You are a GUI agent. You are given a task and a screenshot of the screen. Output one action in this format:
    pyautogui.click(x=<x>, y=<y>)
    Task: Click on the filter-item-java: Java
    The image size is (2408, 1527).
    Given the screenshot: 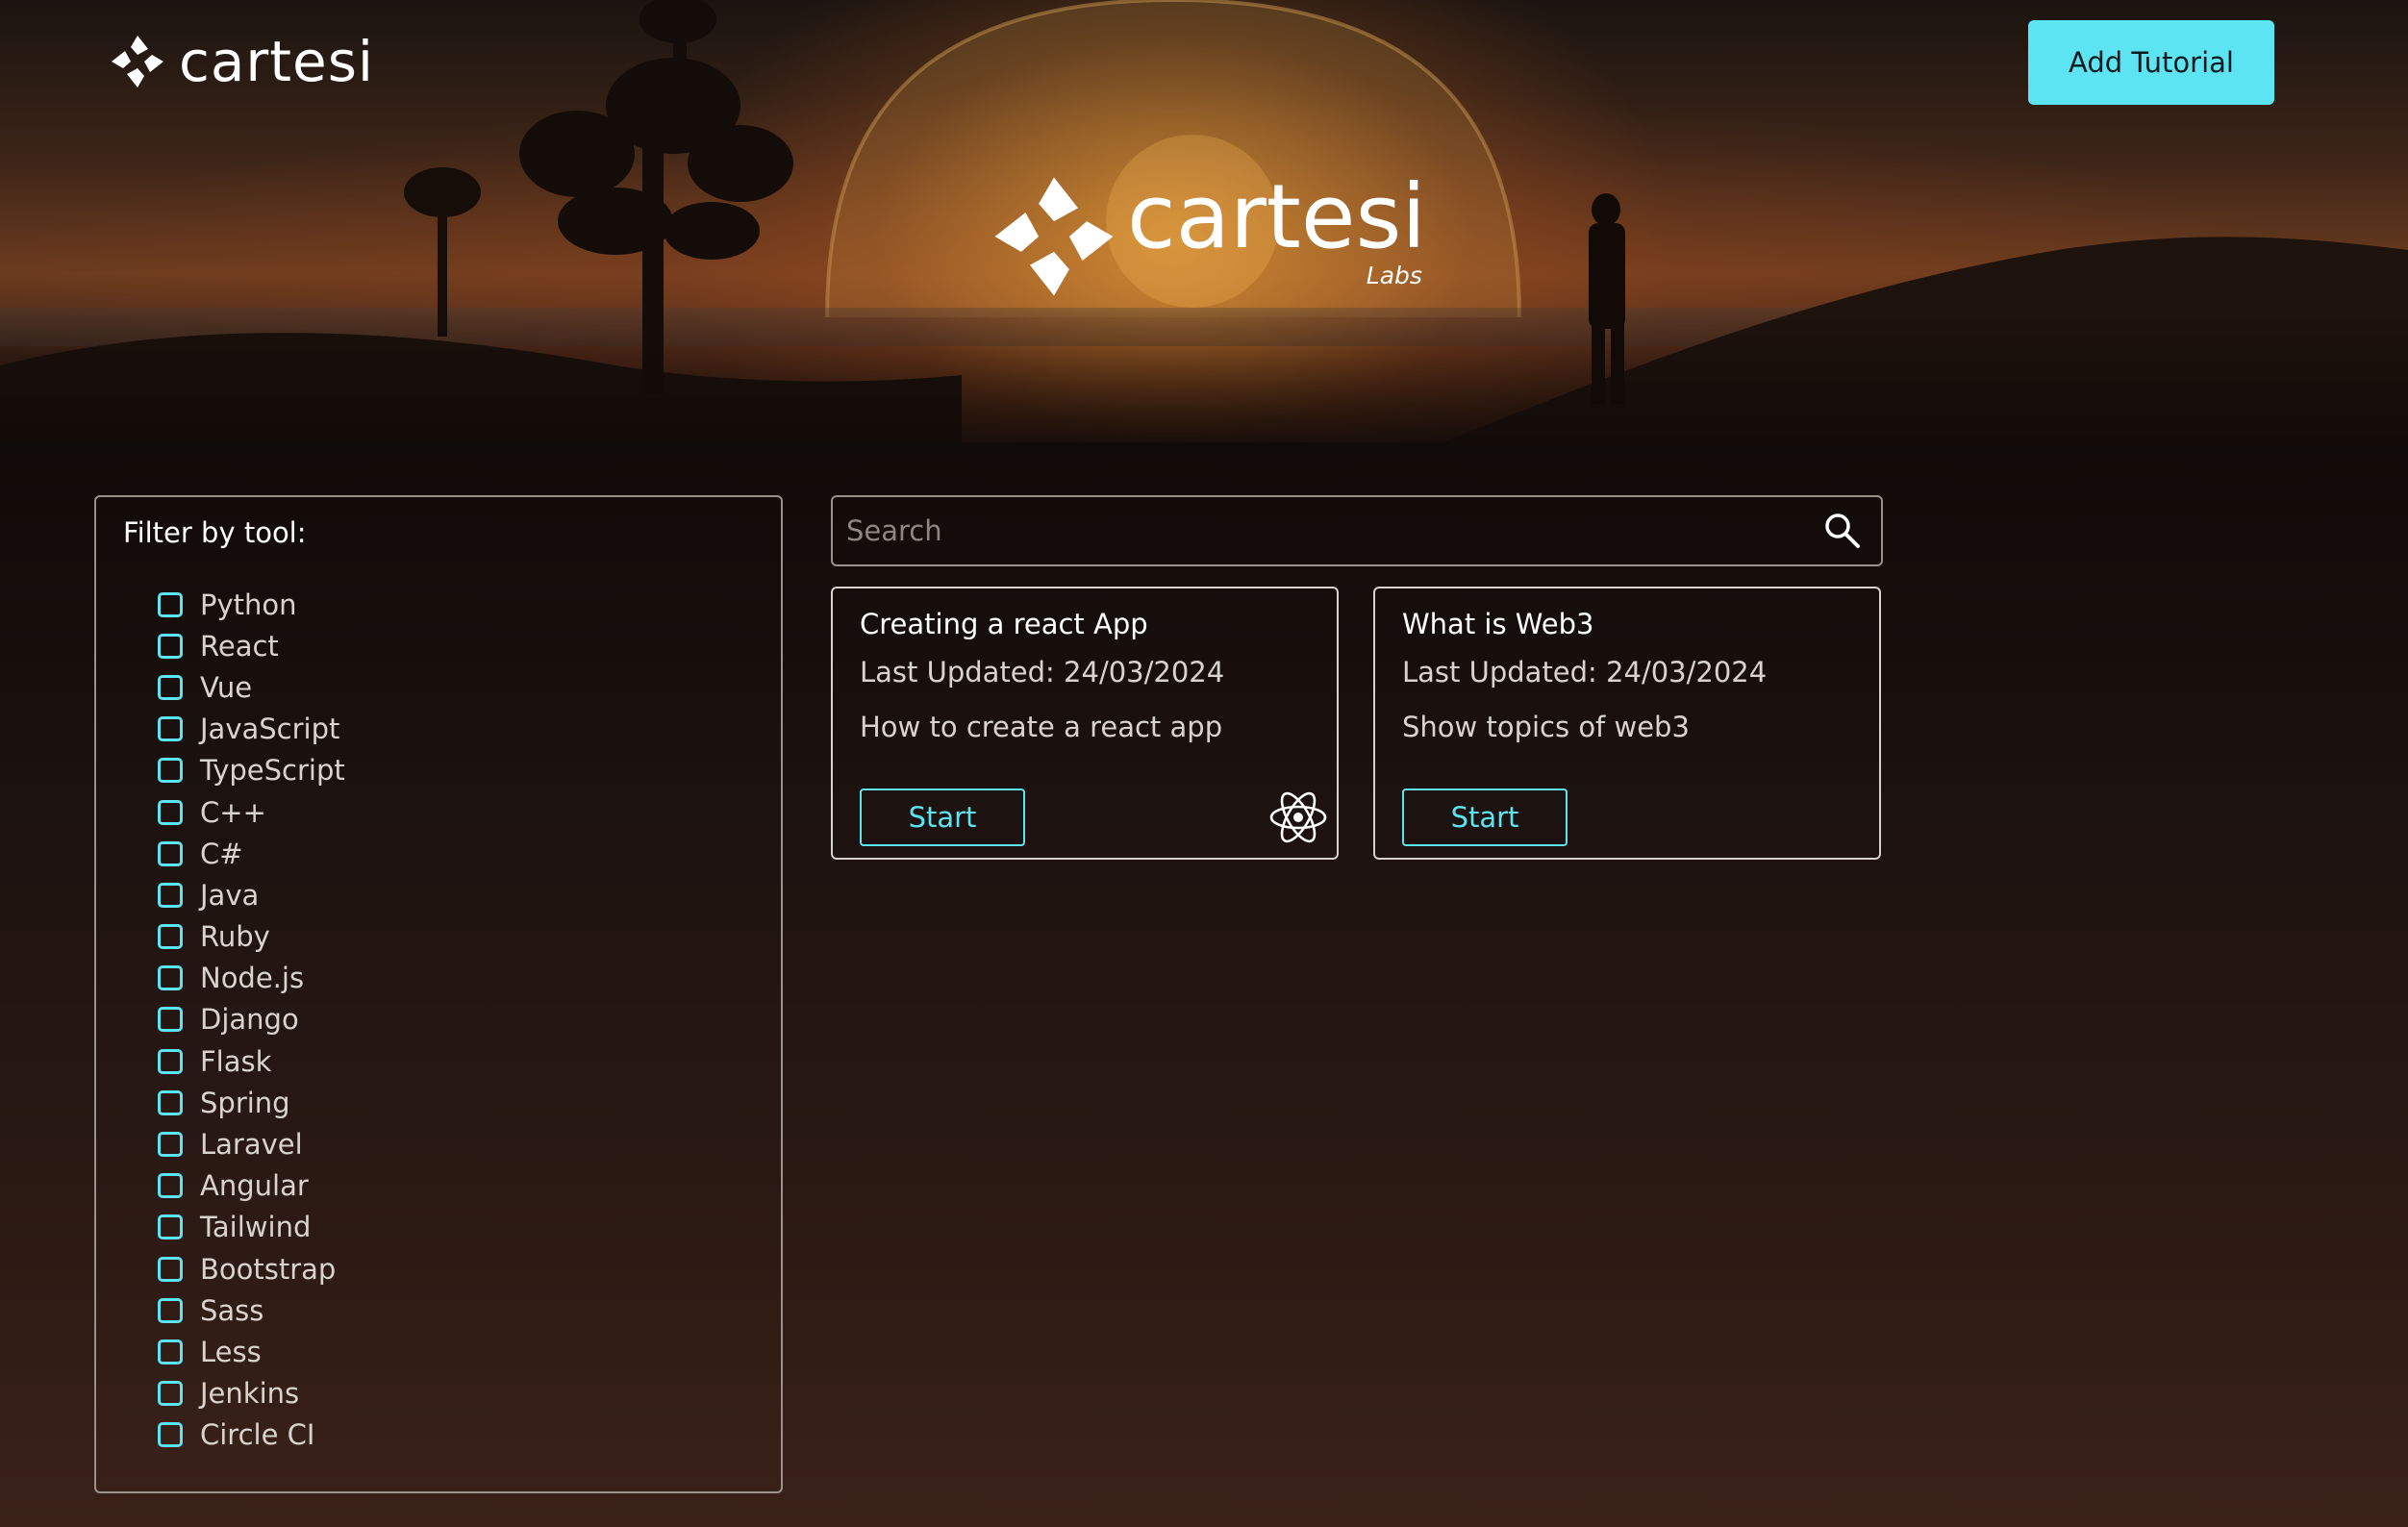 What is the action you would take?
    pyautogui.click(x=251, y=894)
    